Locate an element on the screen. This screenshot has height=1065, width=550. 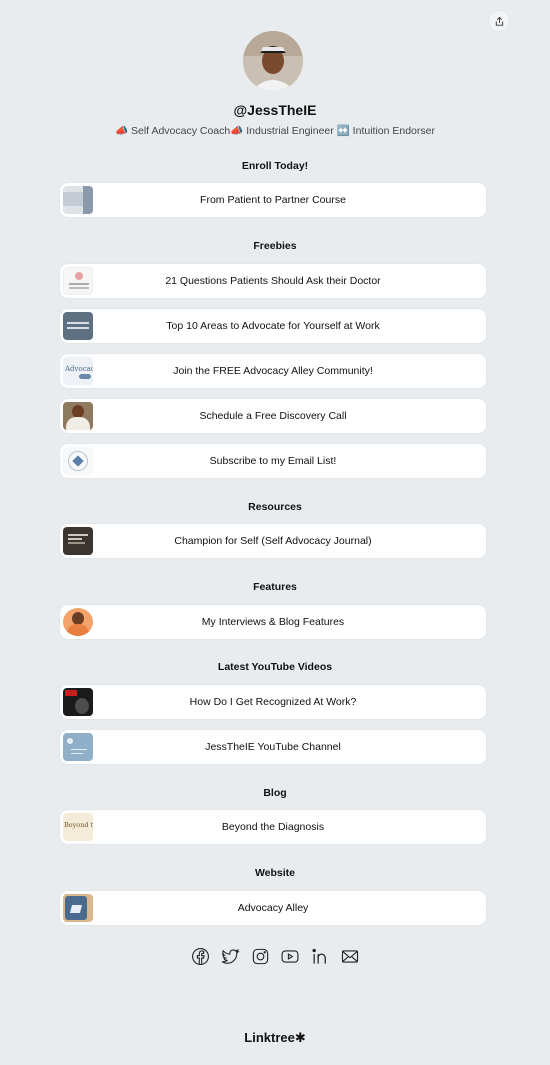
link-label: From Patient to Partner Course is located at coordinates (273, 200).